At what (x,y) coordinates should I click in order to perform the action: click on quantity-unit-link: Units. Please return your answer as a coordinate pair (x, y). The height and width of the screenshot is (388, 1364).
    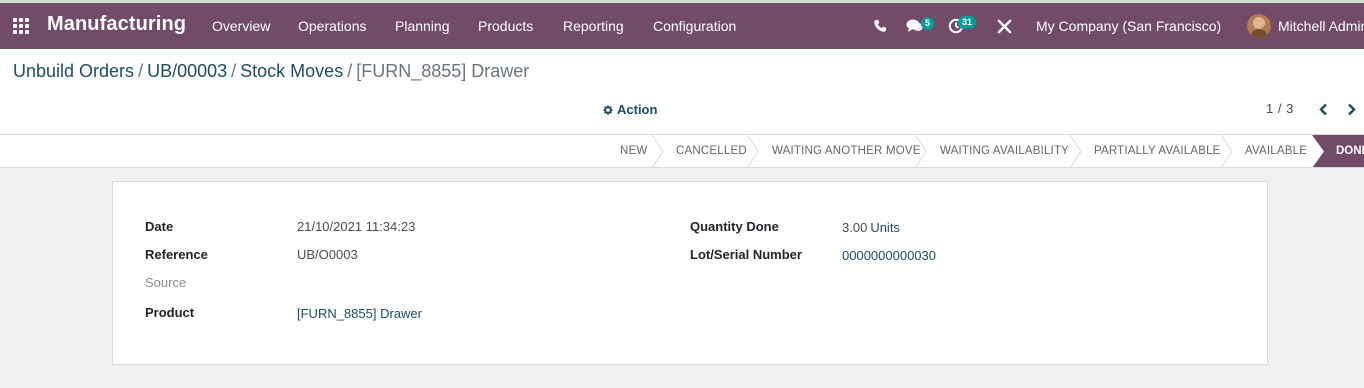
    Looking at the image, I should click on (885, 227).